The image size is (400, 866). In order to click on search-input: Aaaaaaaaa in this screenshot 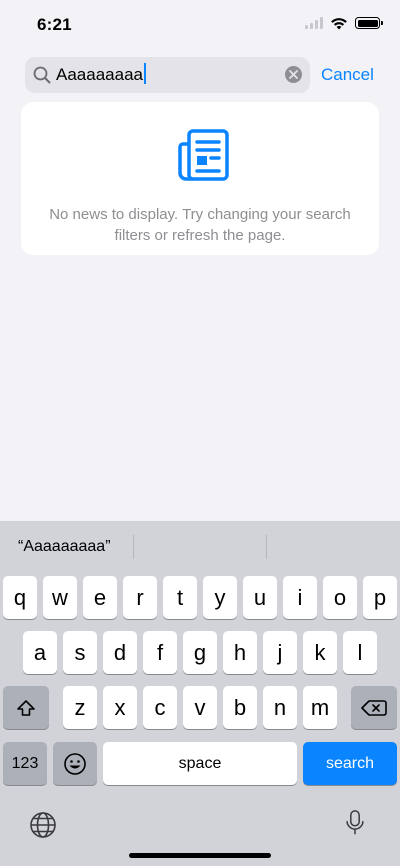, I will do `click(166, 75)`.